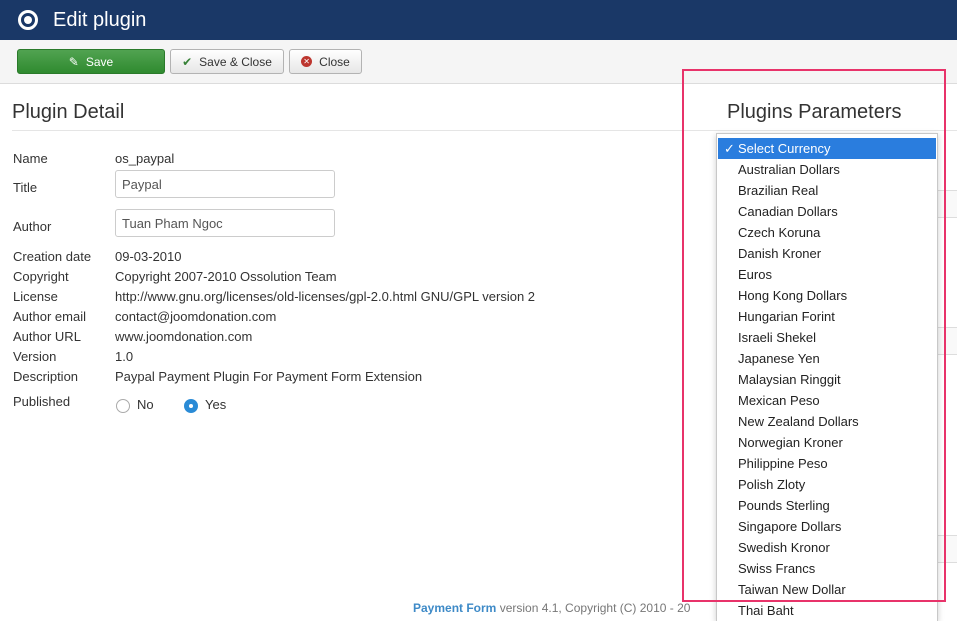  I want to click on name-value: os_paypal, so click(145, 158).